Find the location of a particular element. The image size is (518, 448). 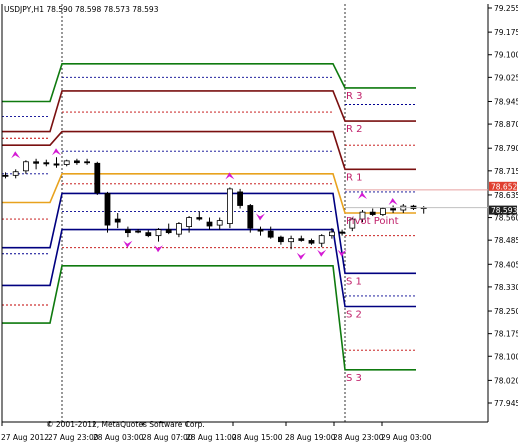

y-tick-label: 78.870 is located at coordinates (506, 124).